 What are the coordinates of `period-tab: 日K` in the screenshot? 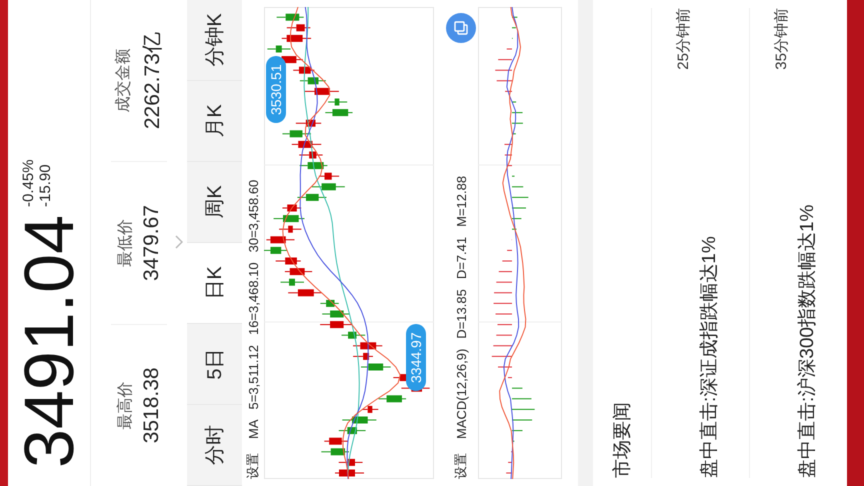 It's located at (214, 283).